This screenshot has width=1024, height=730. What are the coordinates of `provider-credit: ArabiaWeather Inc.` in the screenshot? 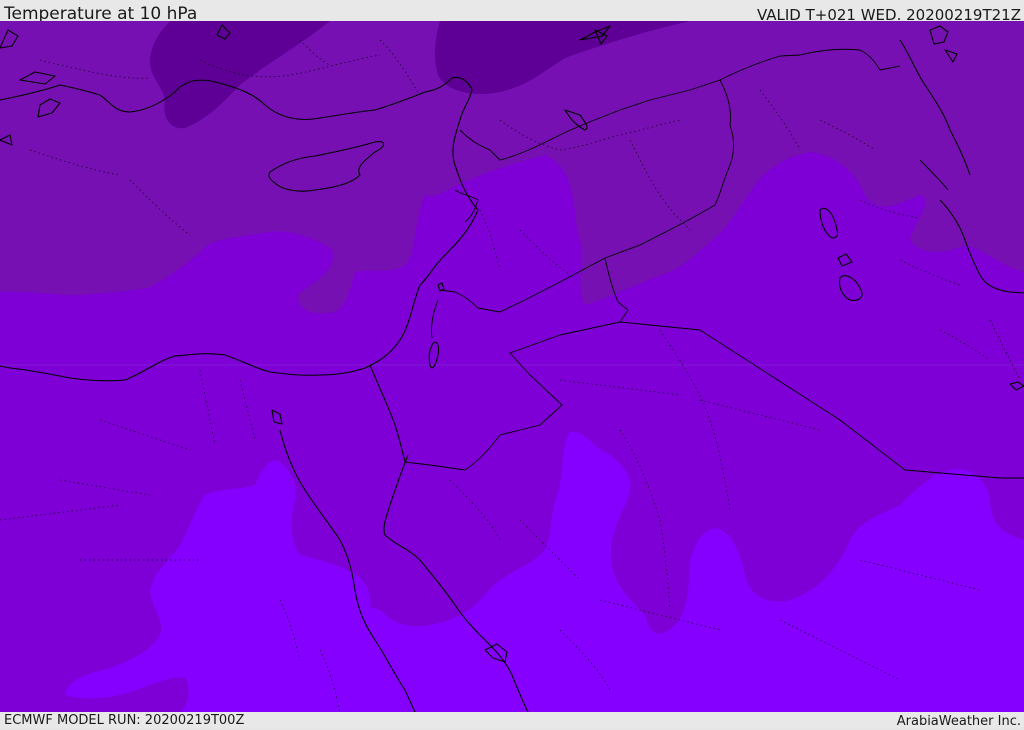 It's located at (958, 721).